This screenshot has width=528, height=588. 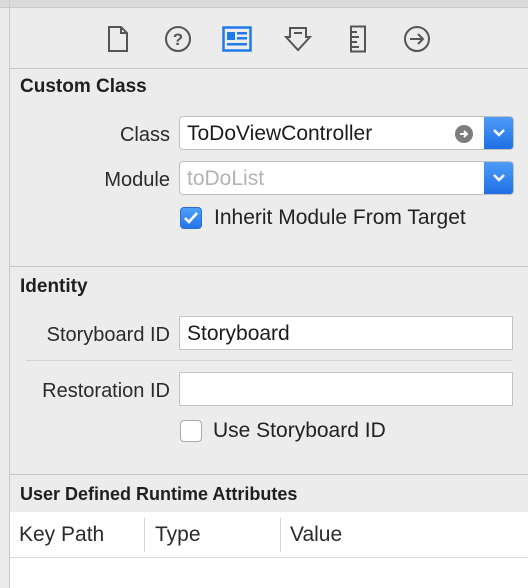 I want to click on runtime-attributes-table-header: Key Path Type Value, so click(x=269, y=535).